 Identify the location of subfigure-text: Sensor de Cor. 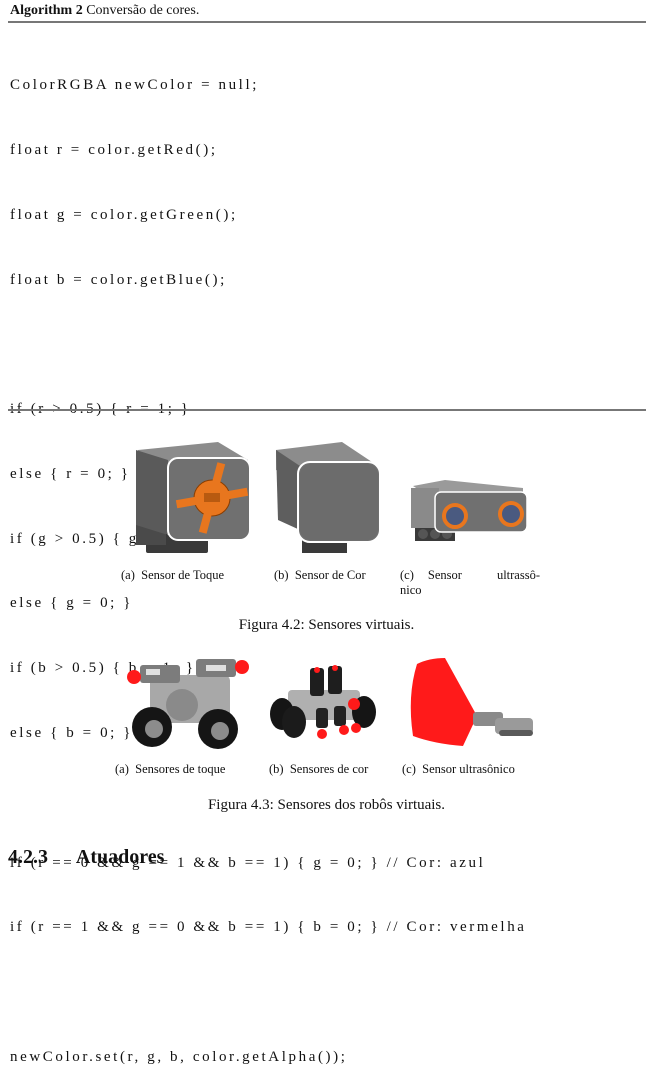
(330, 575).